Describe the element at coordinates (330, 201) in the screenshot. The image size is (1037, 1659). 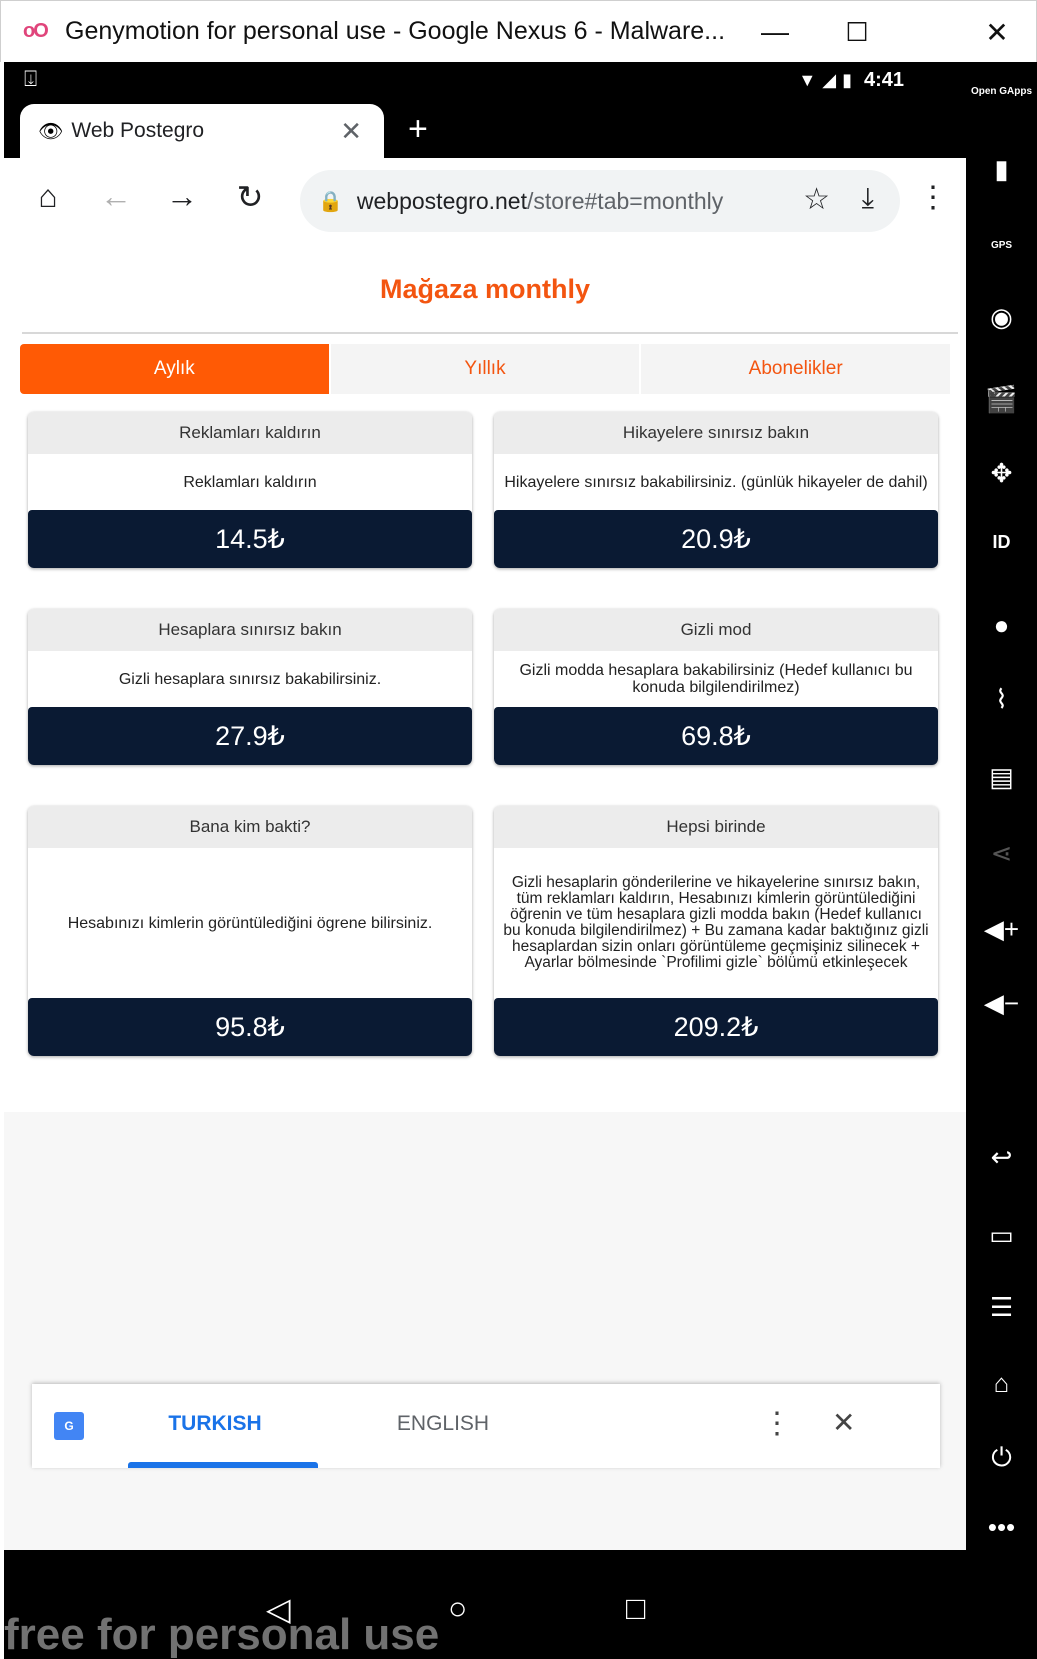
I see `lock-icon: 🔒` at that location.